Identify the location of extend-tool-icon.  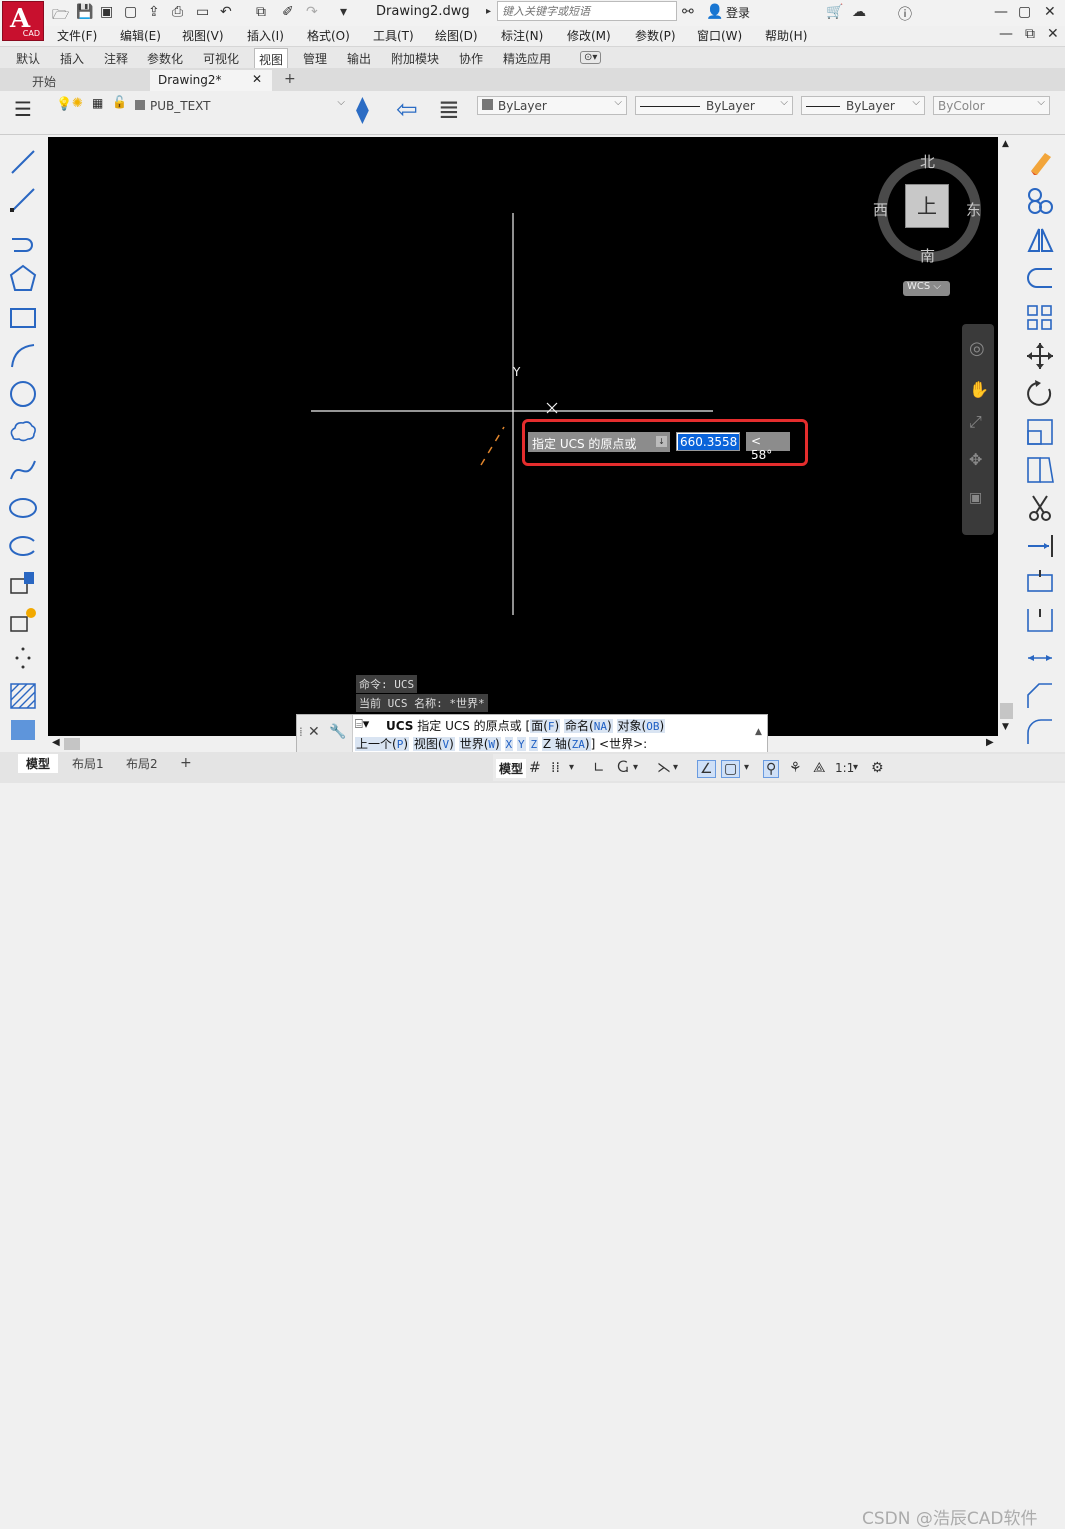
(1040, 546).